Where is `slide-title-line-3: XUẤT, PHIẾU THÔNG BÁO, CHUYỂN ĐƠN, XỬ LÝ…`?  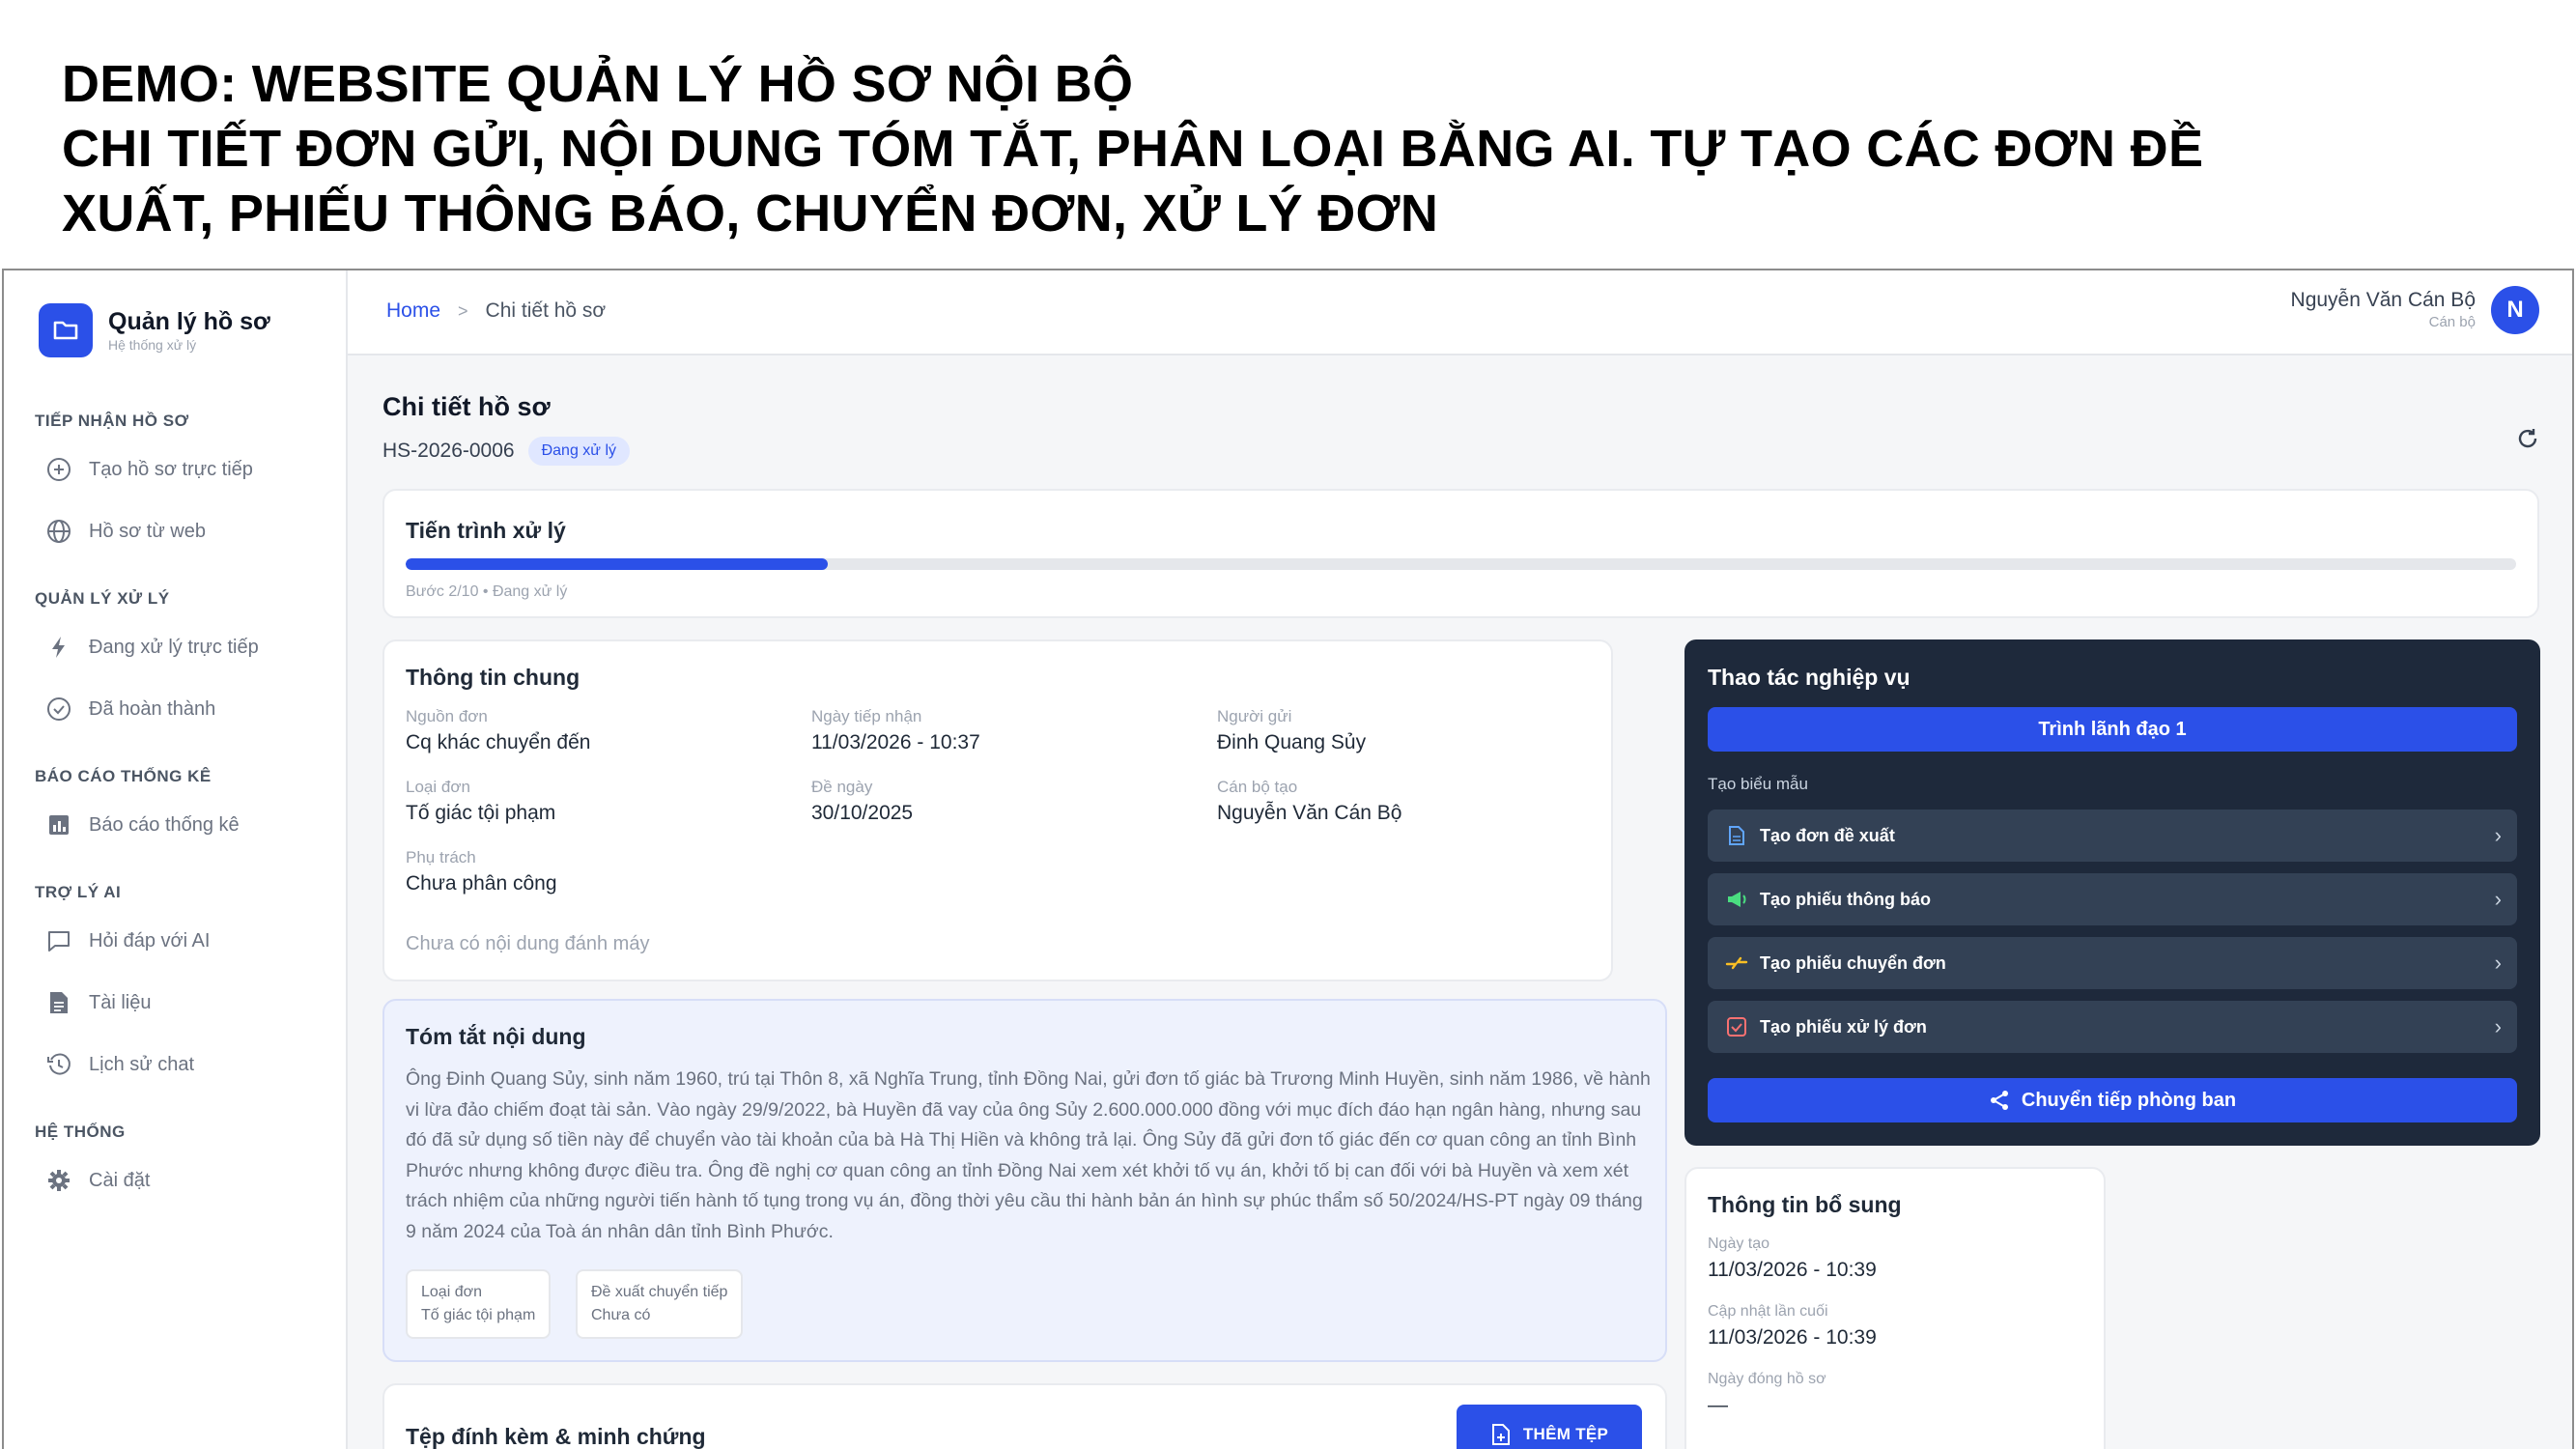
slide-title-line-3: XUẤT, PHIẾU THÔNG BÁO, CHUYỂN ĐƠN, XỬ LÝ… is located at coordinates (750, 213).